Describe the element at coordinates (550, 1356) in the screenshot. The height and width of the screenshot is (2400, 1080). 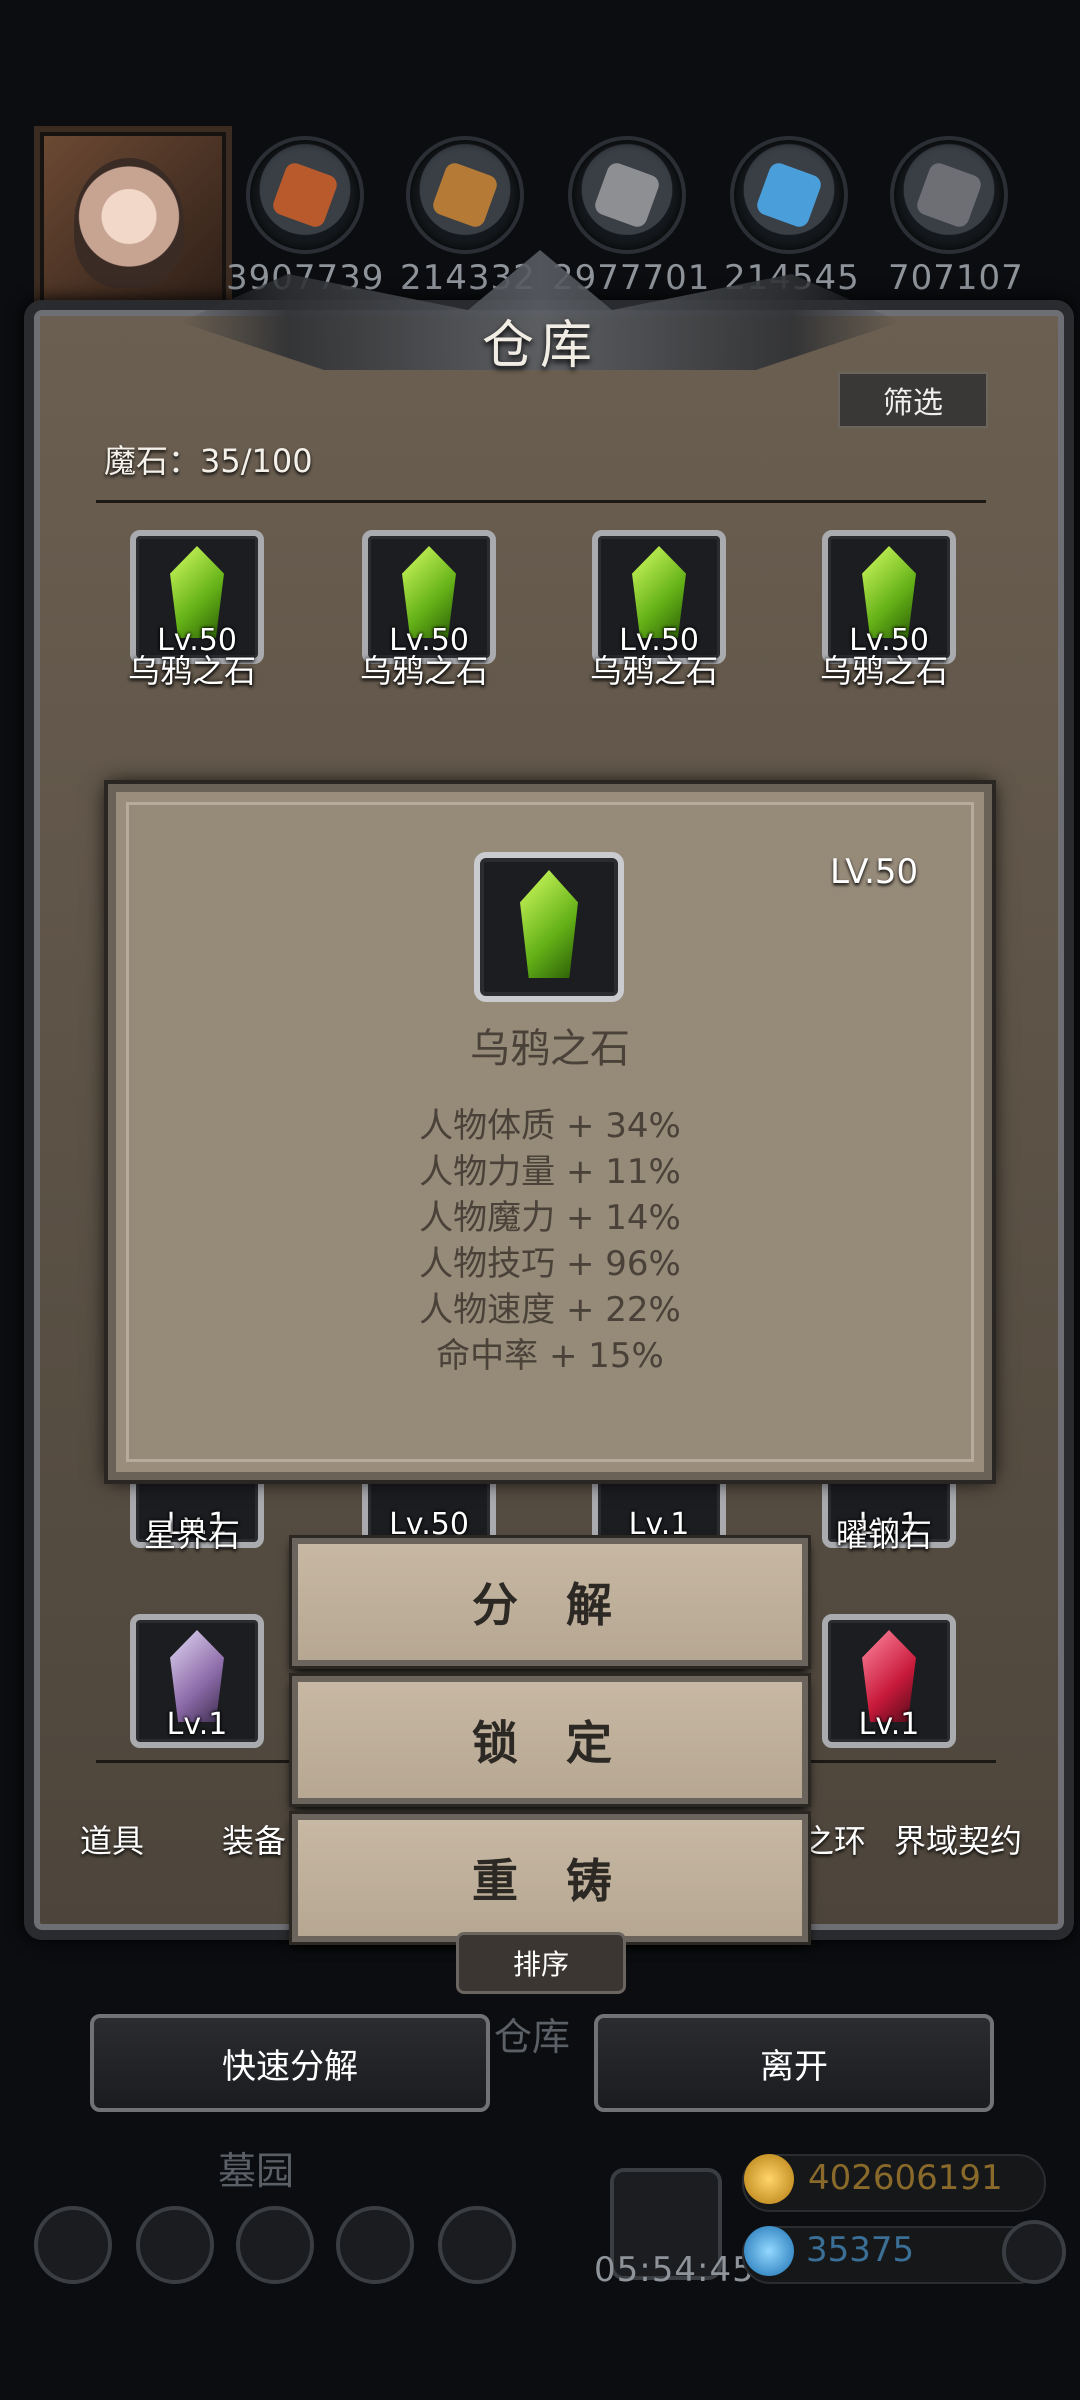
I see `stat-line: 命中率 + 15%` at that location.